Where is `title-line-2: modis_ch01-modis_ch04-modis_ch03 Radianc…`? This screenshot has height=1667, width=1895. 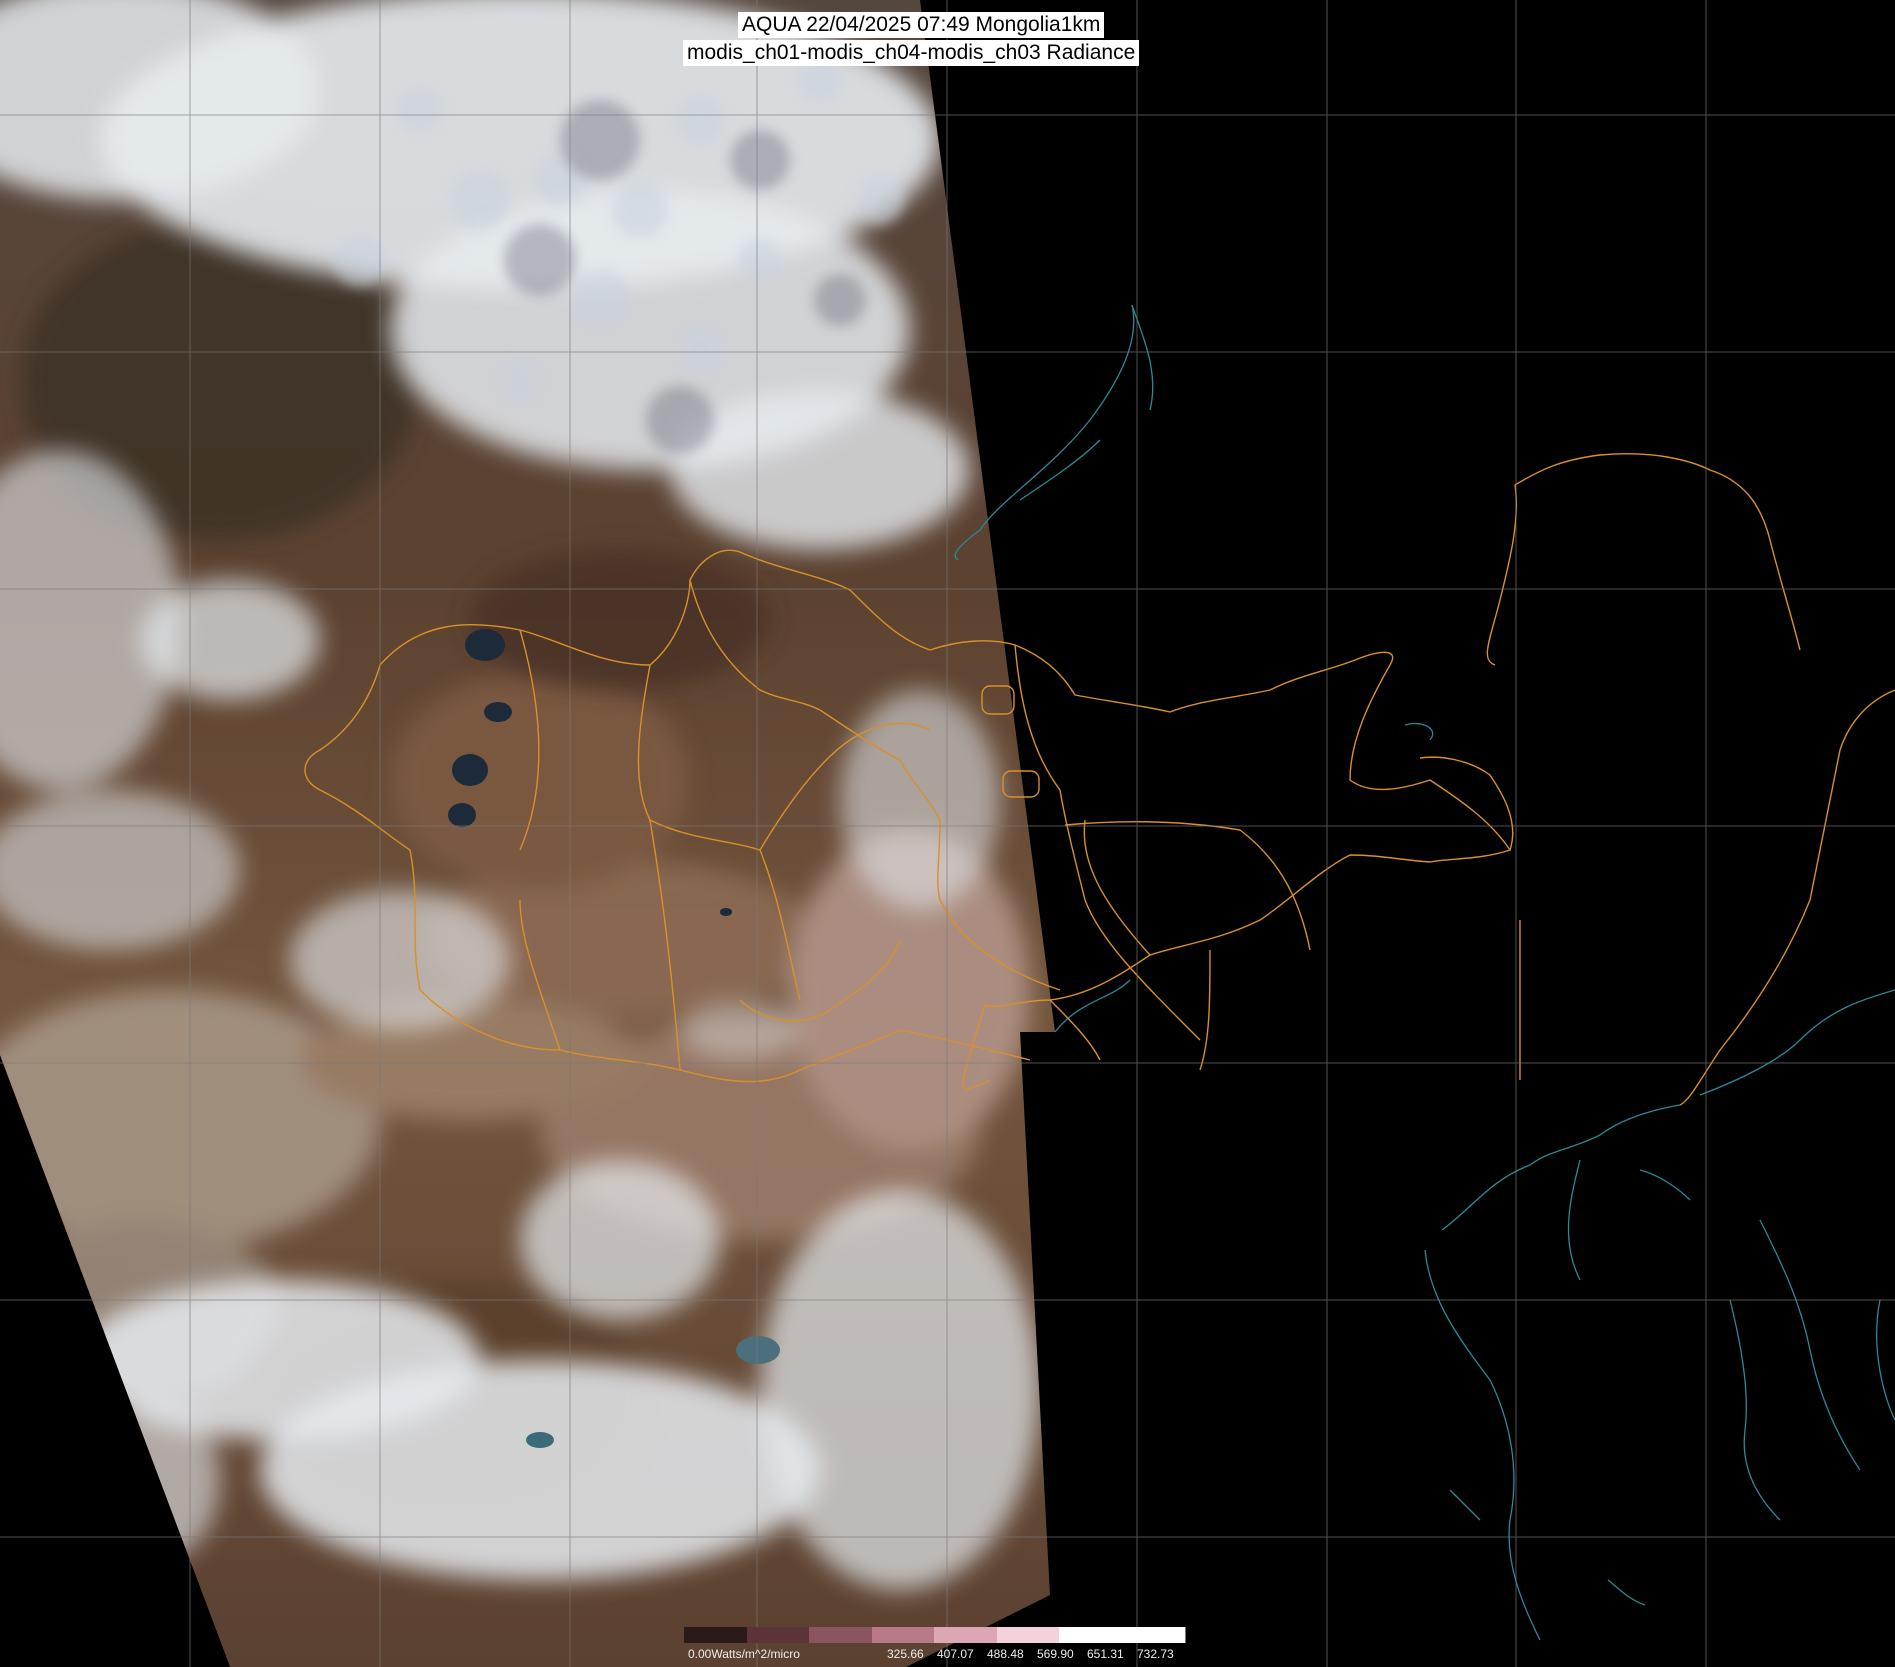 title-line-2: modis_ch01-modis_ch04-modis_ch03 Radianc… is located at coordinates (911, 53).